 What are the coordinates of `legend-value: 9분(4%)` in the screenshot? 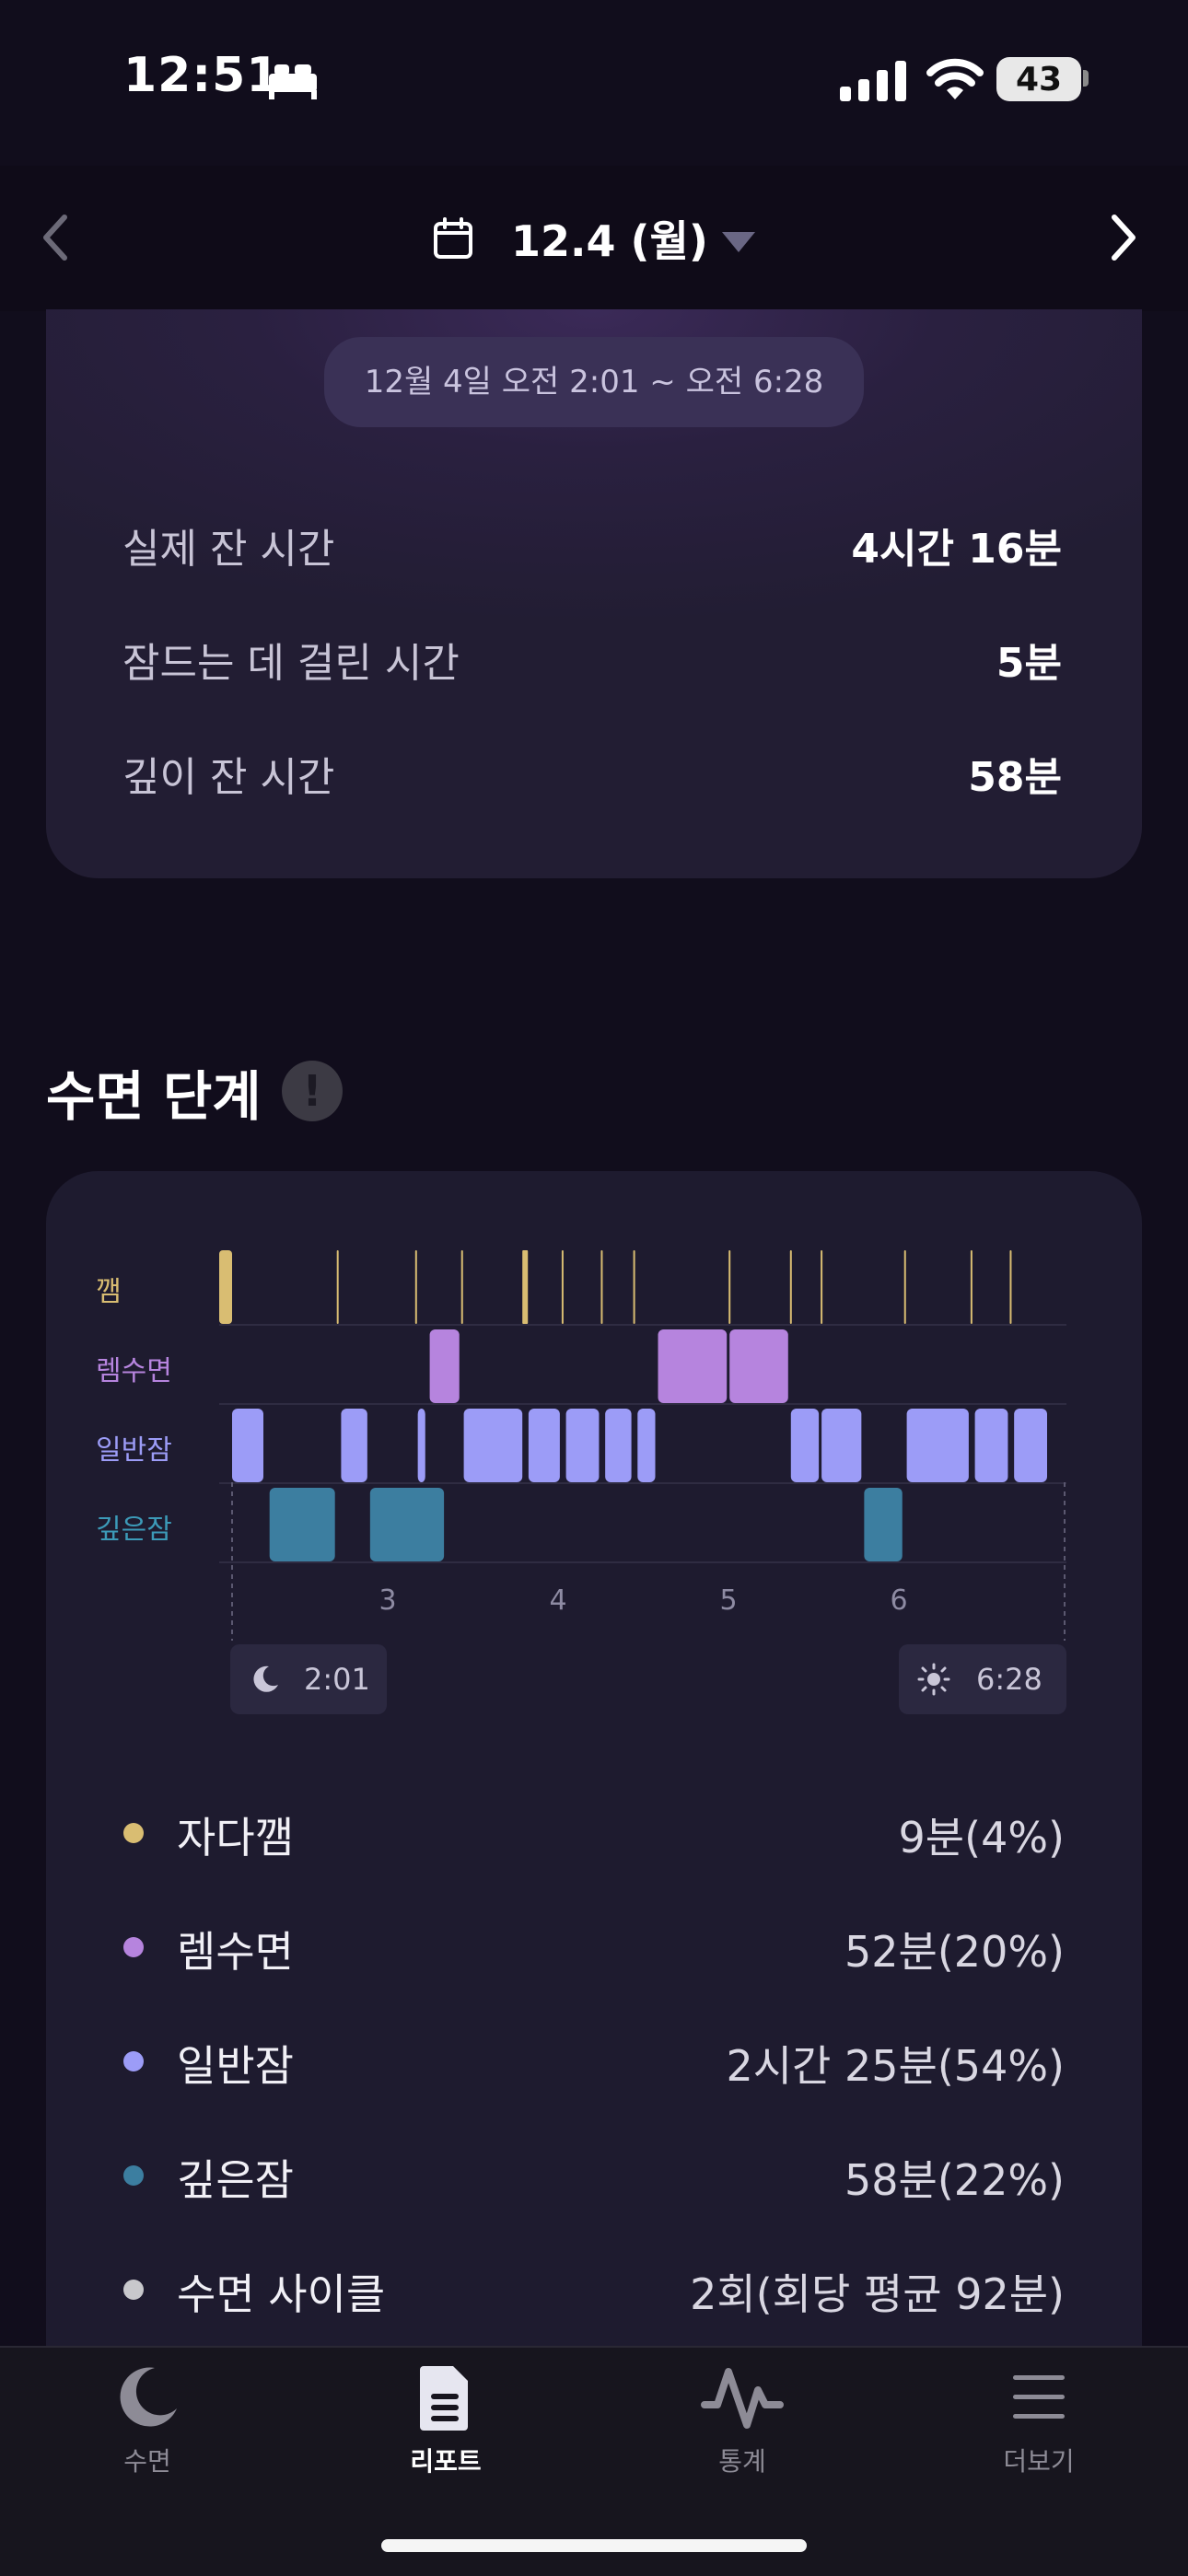 It's located at (982, 1837).